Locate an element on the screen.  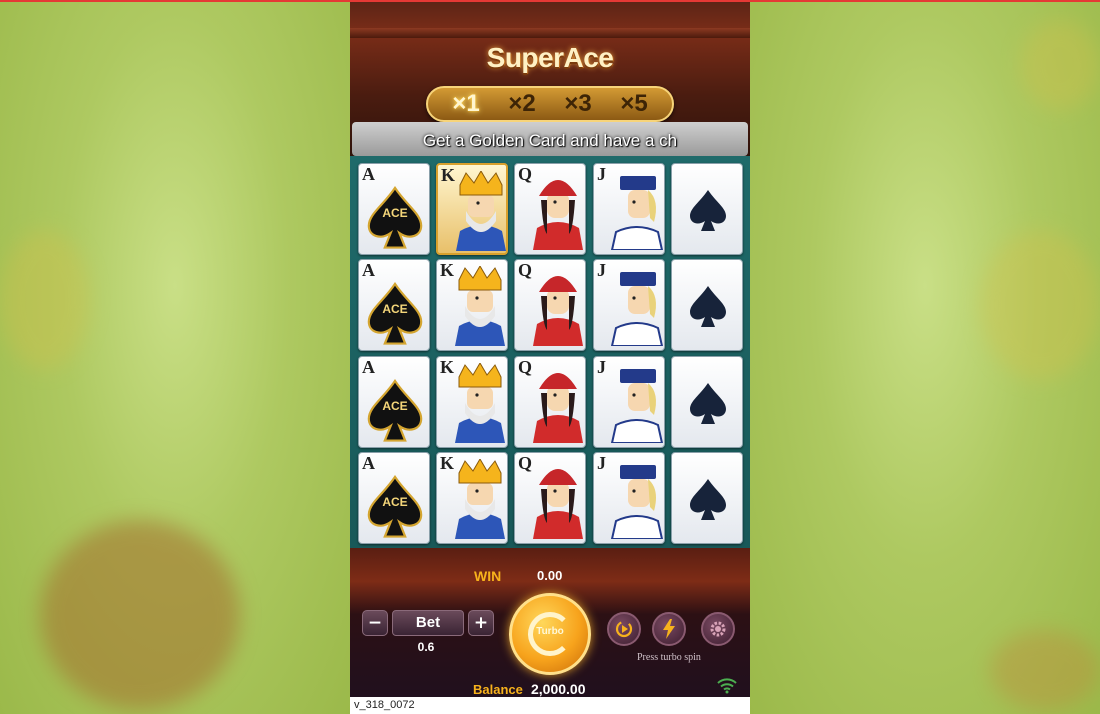
header-rim is located at coordinates (550, 33).